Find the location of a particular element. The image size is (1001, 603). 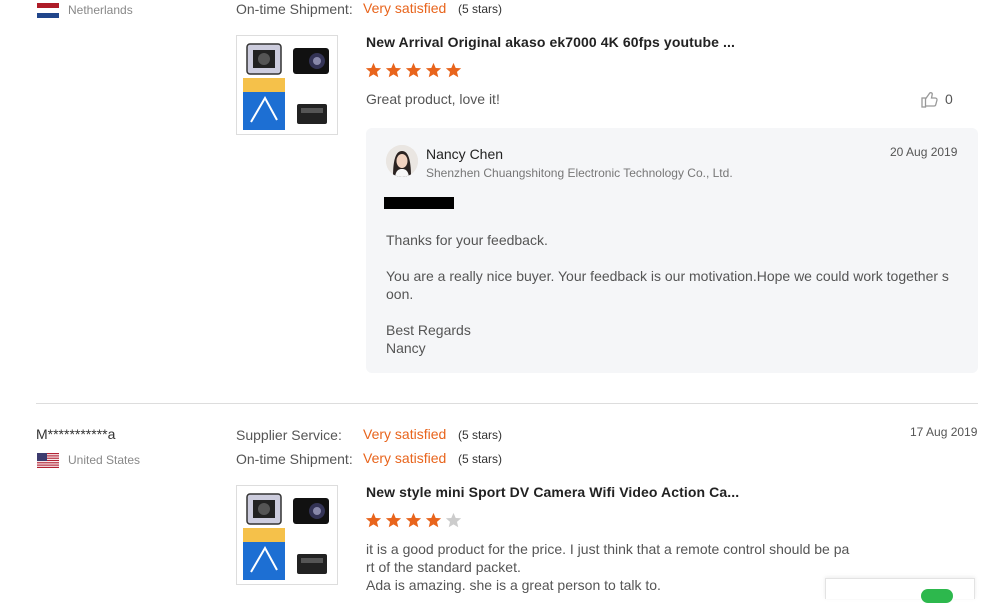

reply-date: 20 Aug 2019 is located at coordinates (924, 152).